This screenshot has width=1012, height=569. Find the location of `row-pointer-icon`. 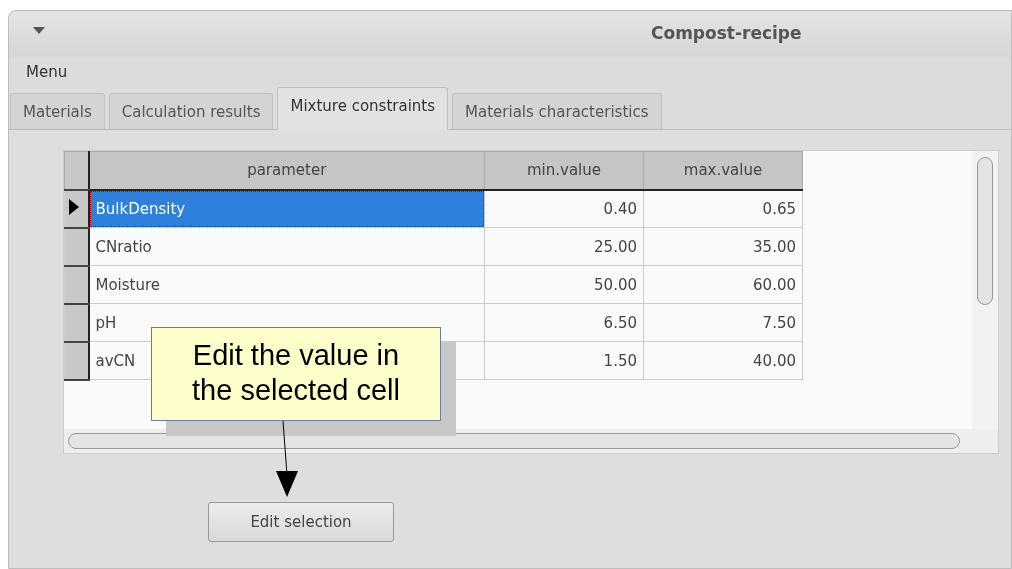

row-pointer-icon is located at coordinates (74, 206).